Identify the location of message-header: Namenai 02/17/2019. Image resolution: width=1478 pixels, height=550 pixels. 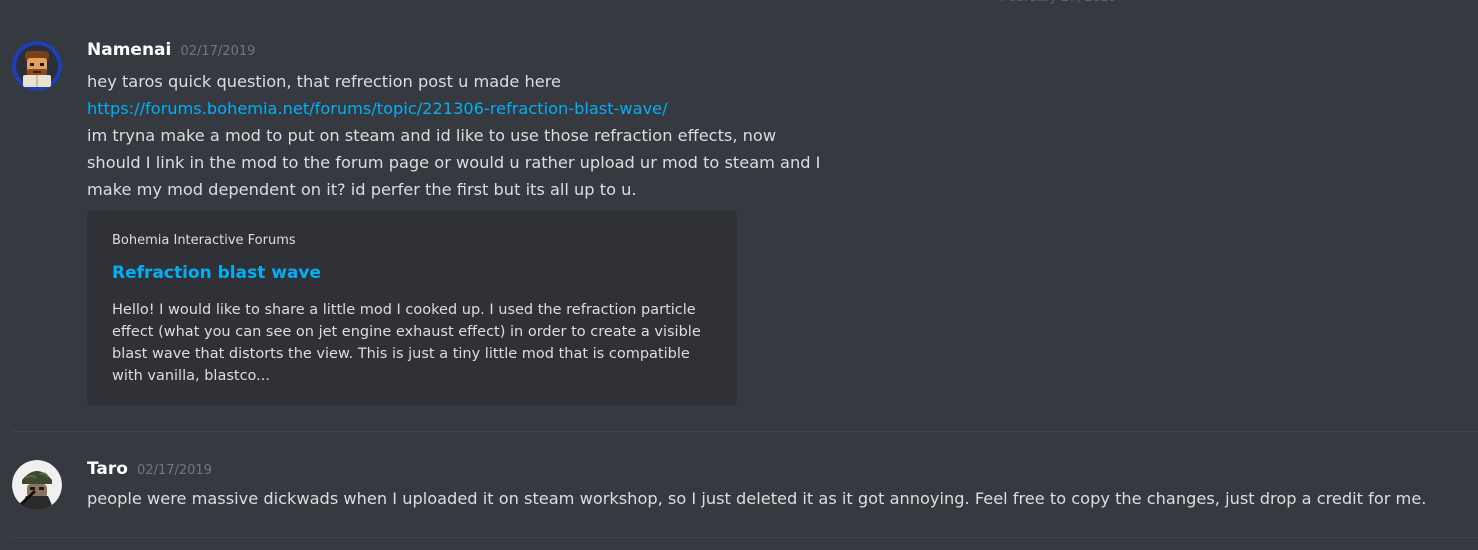
(171, 52).